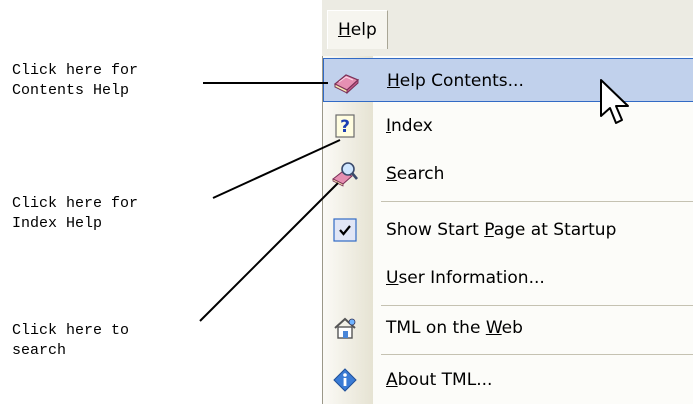 This screenshot has height=404, width=693. I want to click on menu-item-label: Show Start Page at Startup, so click(501, 230).